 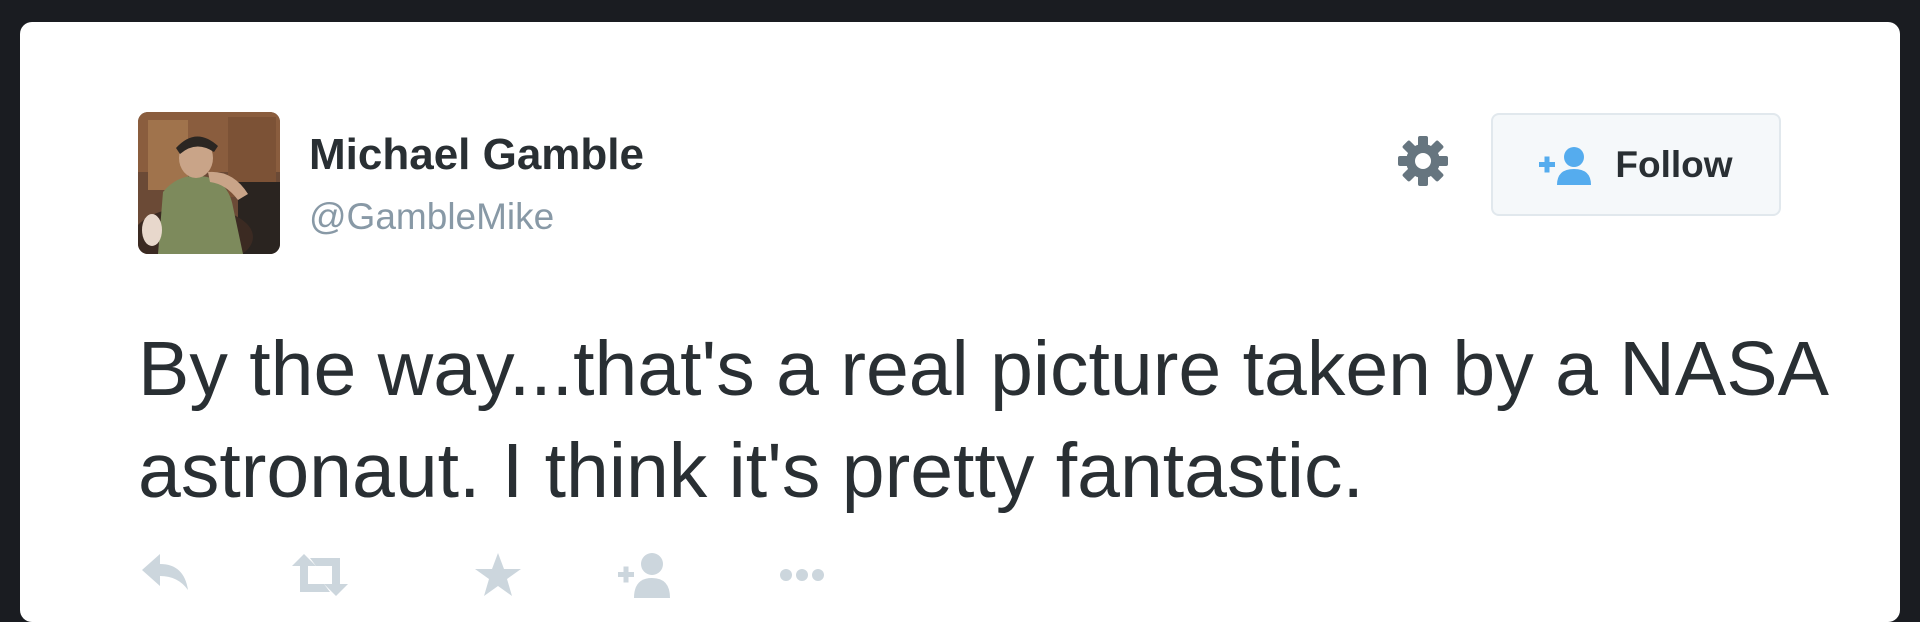 What do you see at coordinates (168, 575) in the screenshot?
I see `reply-icon` at bounding box center [168, 575].